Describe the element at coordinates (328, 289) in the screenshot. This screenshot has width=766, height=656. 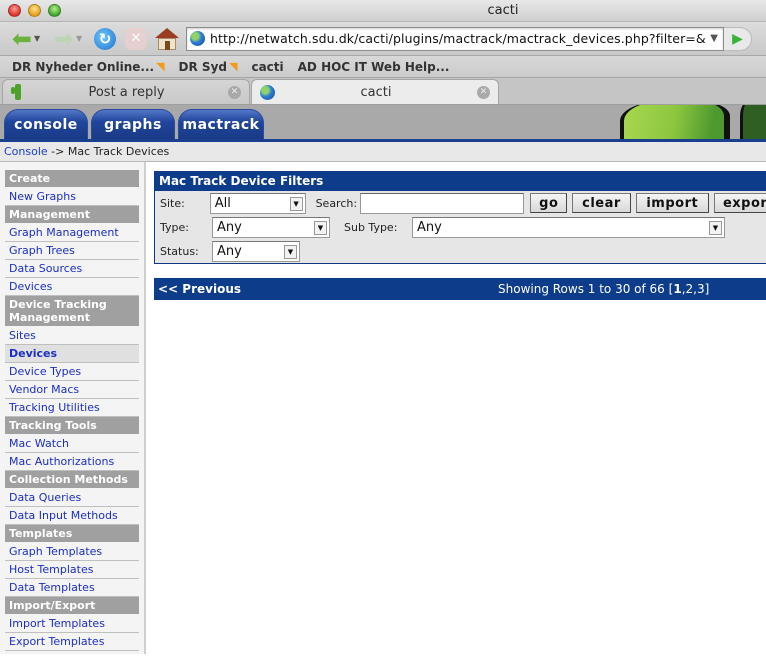
I see `previous-page-link: << Previous` at that location.